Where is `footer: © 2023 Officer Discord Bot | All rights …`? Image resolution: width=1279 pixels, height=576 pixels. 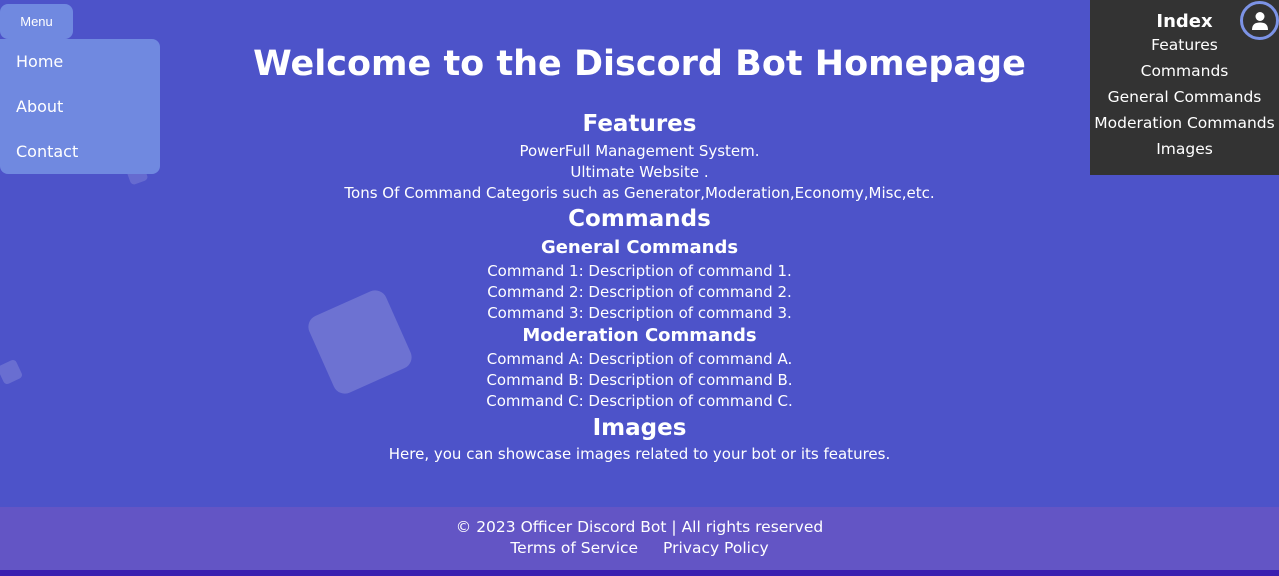 footer: © 2023 Officer Discord Bot | All rights … is located at coordinates (639, 538).